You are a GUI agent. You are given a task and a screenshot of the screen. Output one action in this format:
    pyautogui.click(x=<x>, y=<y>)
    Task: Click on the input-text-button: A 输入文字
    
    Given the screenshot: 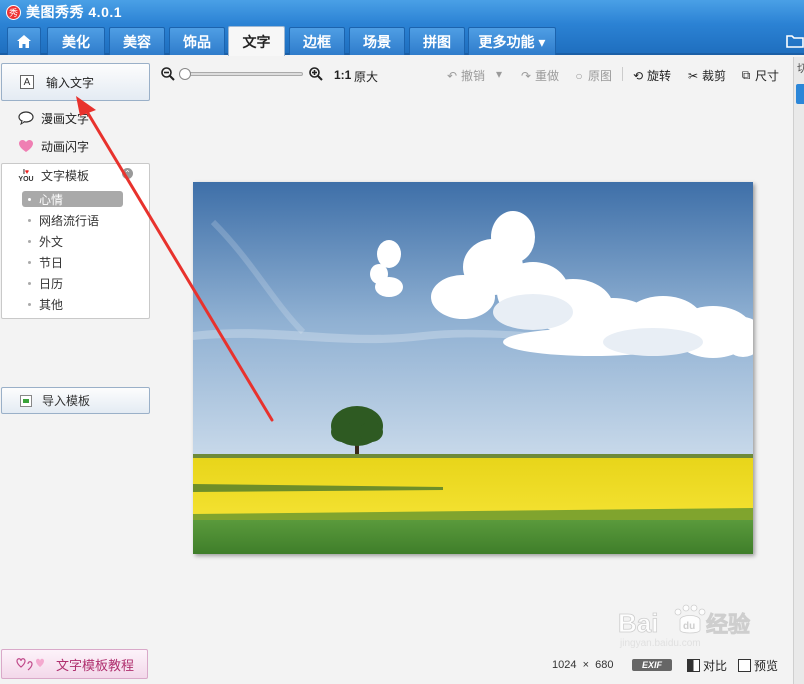 What is the action you would take?
    pyautogui.click(x=75, y=82)
    